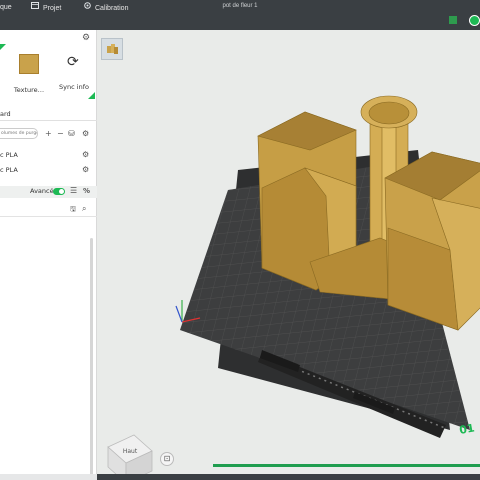 This screenshot has width=480, height=480. I want to click on save-icon: 🖫, so click(73, 210).